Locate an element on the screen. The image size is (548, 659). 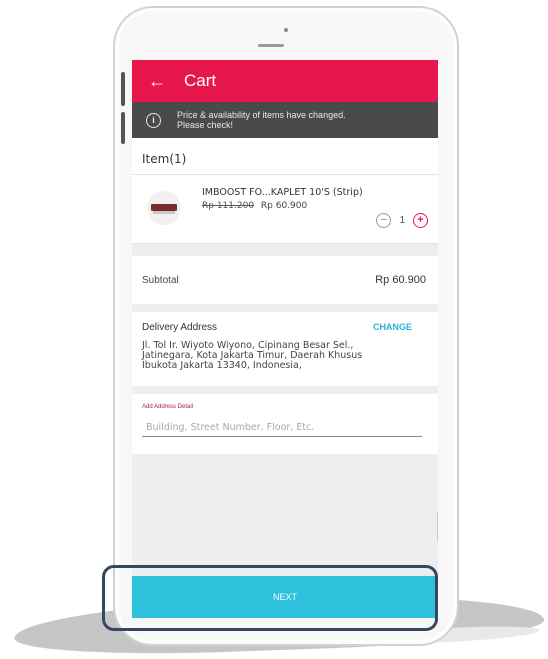
product-name: IMBOOST FO...KAPLET 10'S (Strip) is located at coordinates (282, 192).